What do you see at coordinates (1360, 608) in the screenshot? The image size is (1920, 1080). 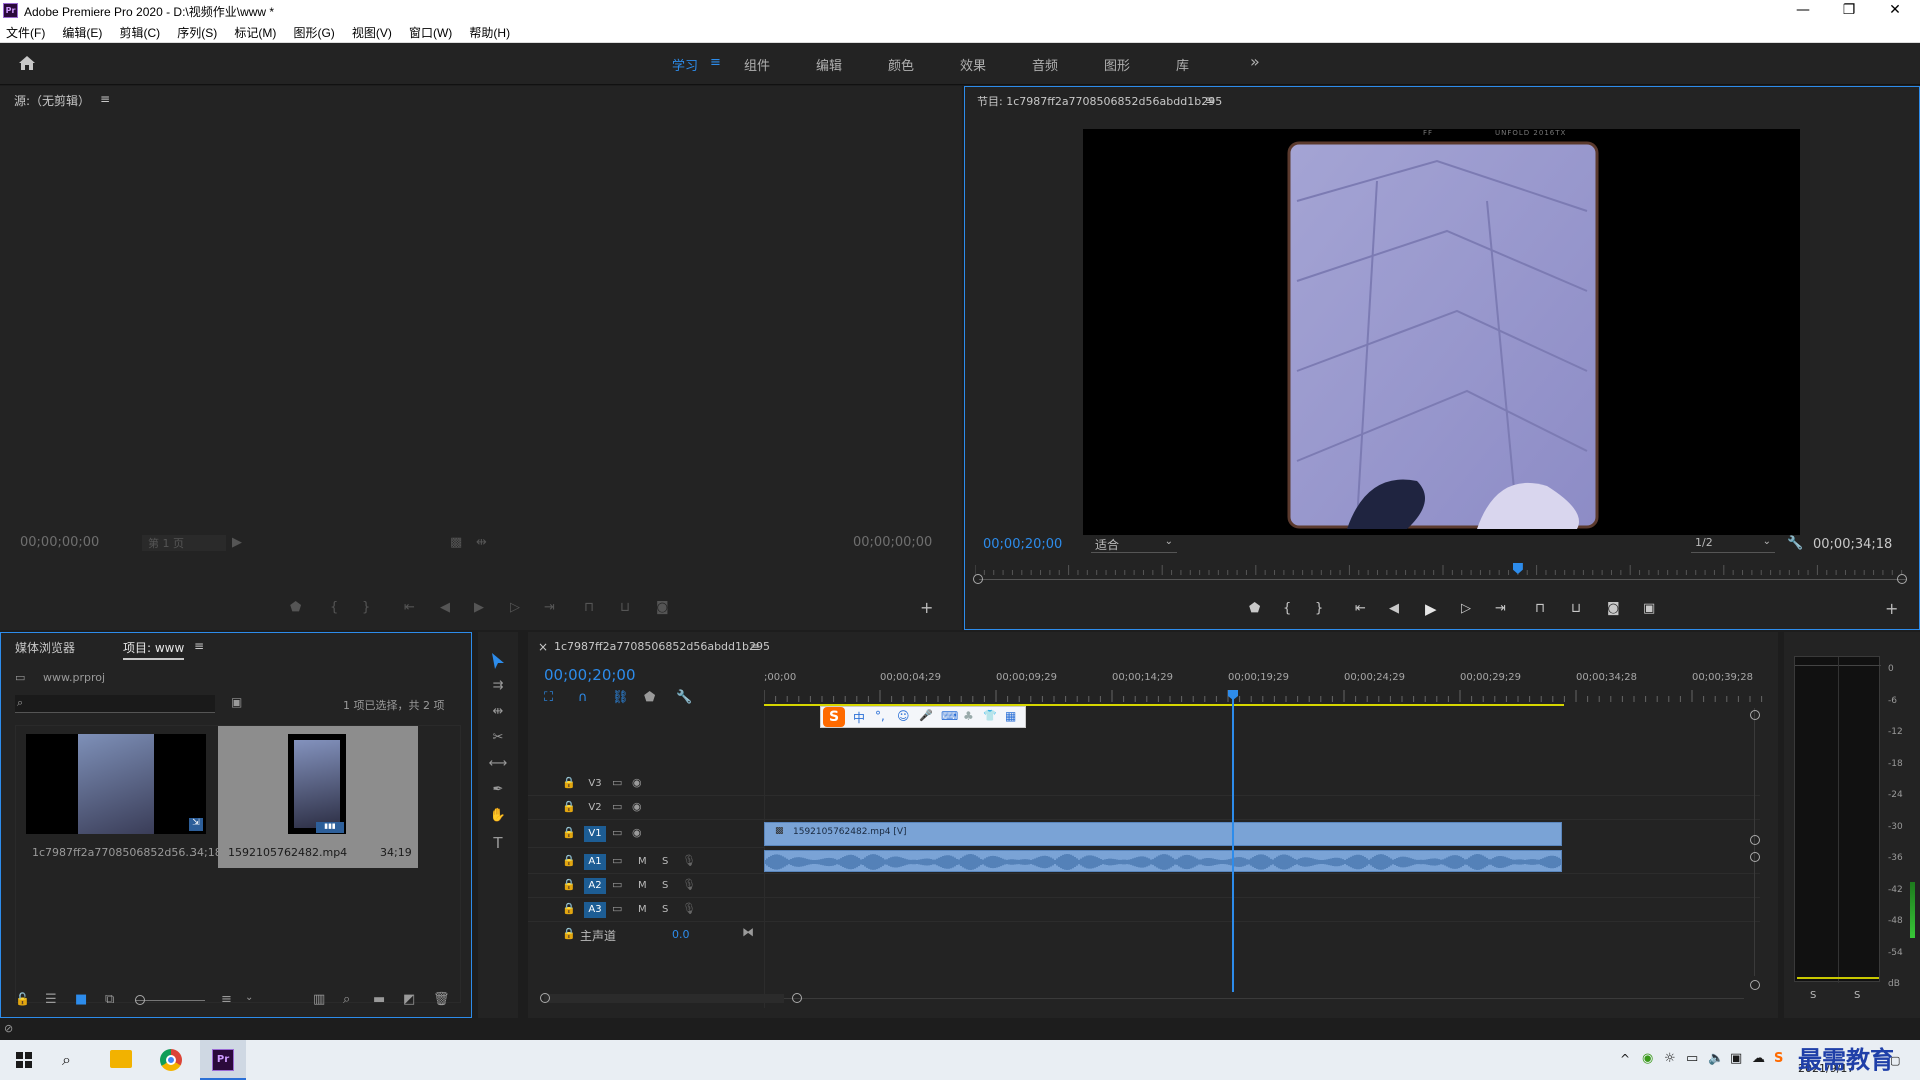 I see `program-goto-in-icon: ⇤` at bounding box center [1360, 608].